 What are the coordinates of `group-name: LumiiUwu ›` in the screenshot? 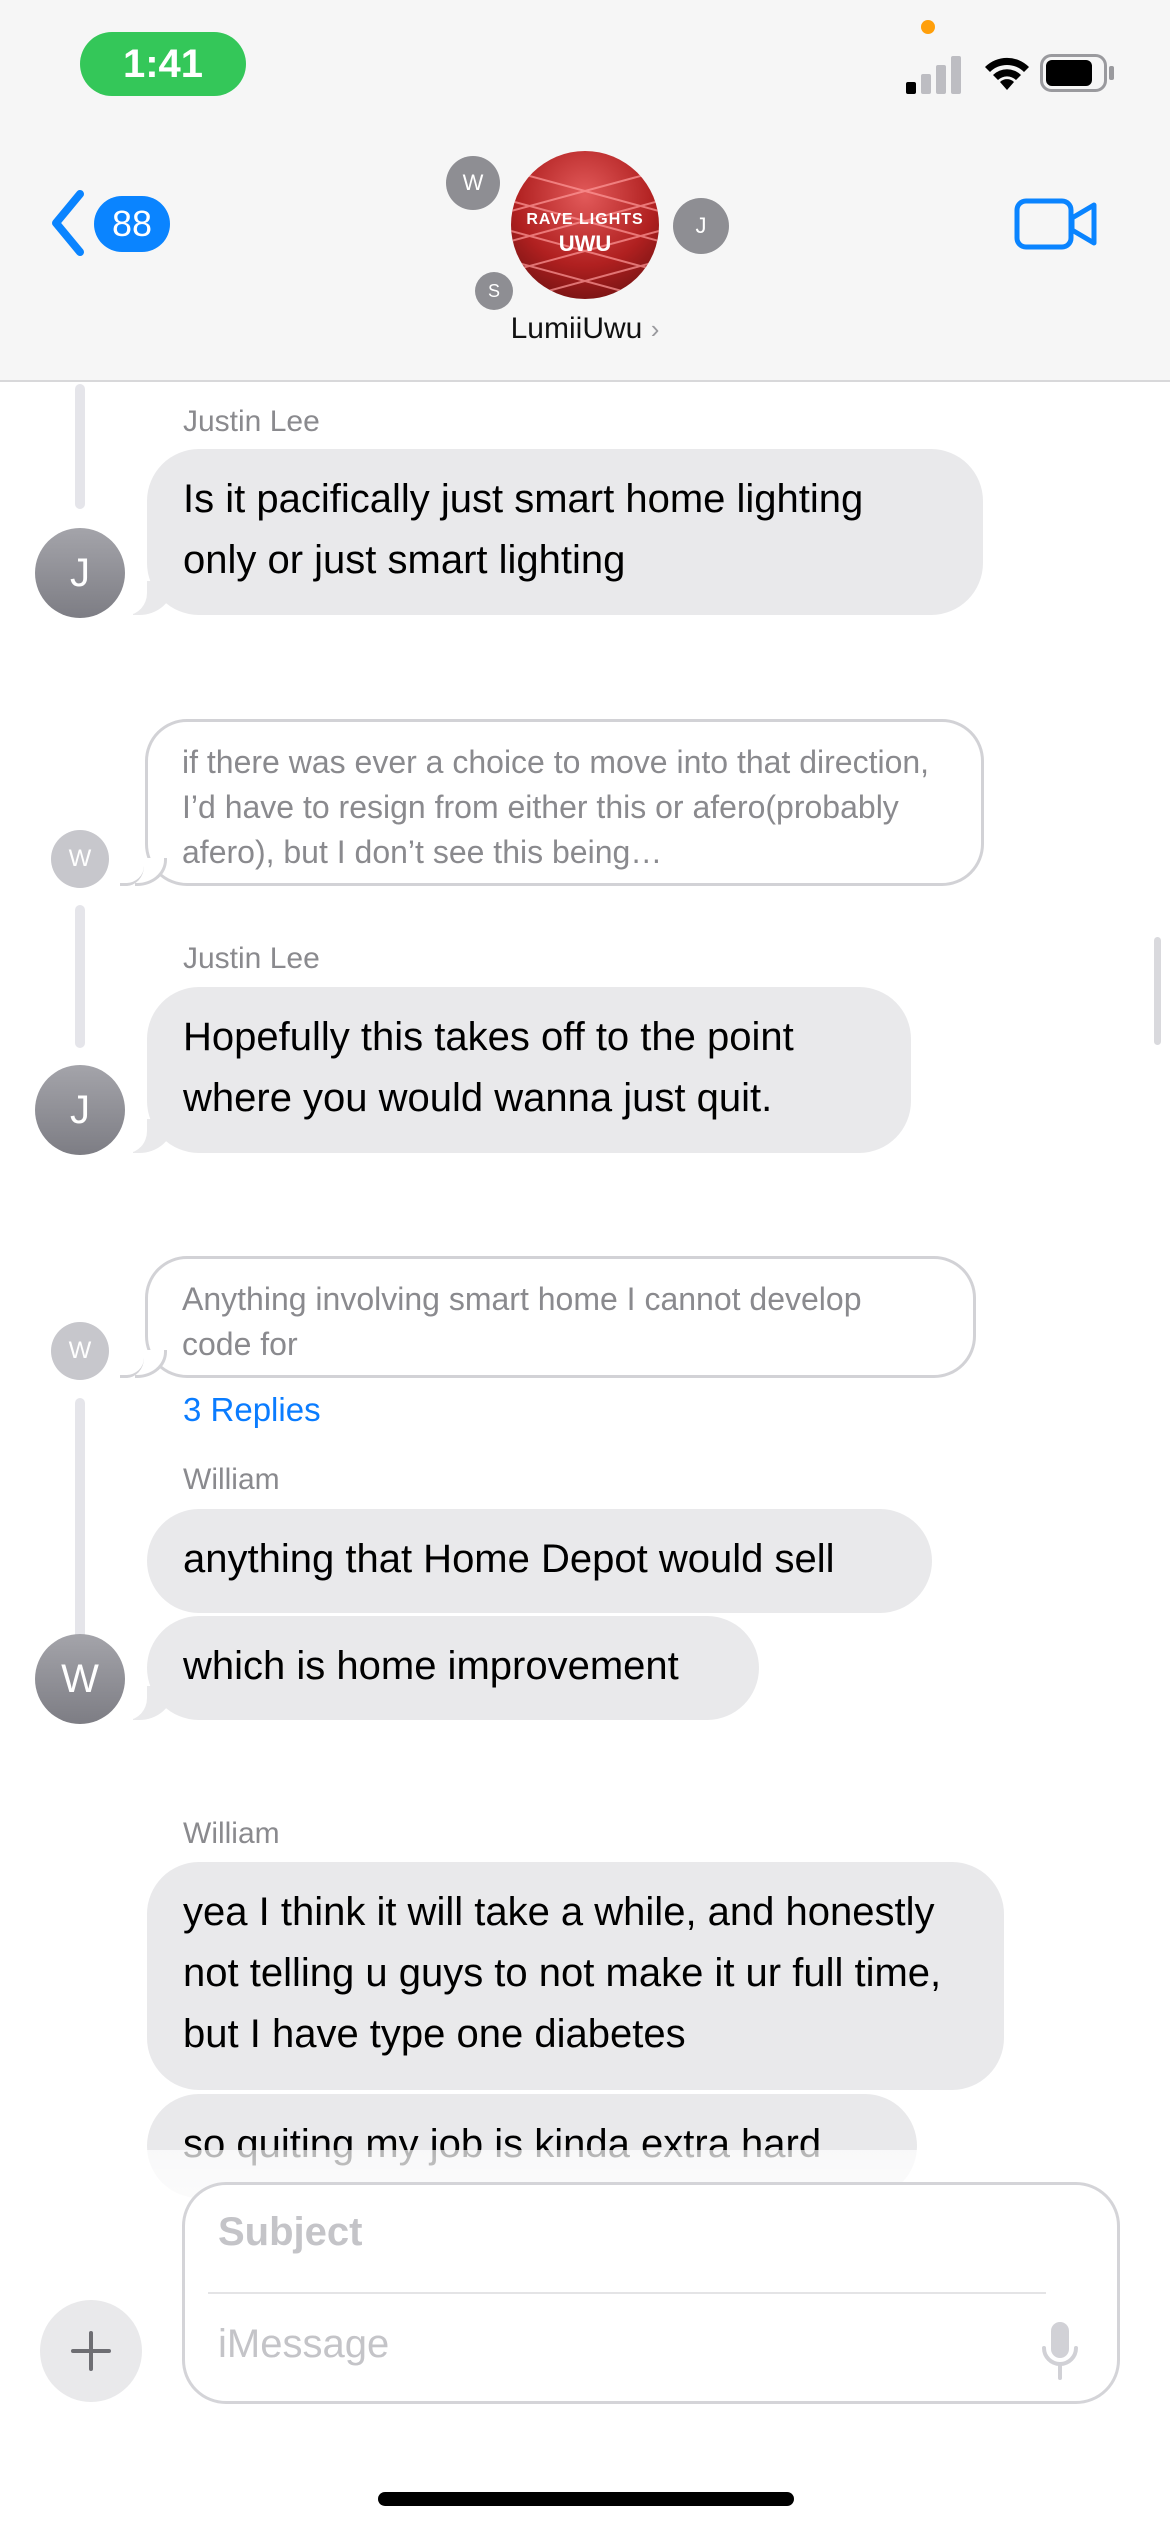 It's located at (585, 329).